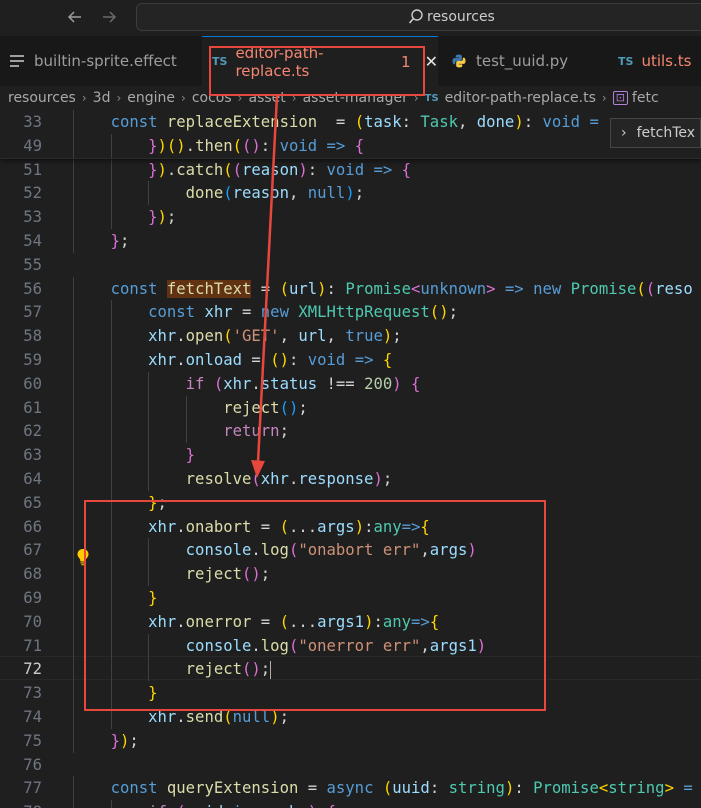 The width and height of the screenshot is (701, 808). I want to click on code-token: status, so click(289, 383).